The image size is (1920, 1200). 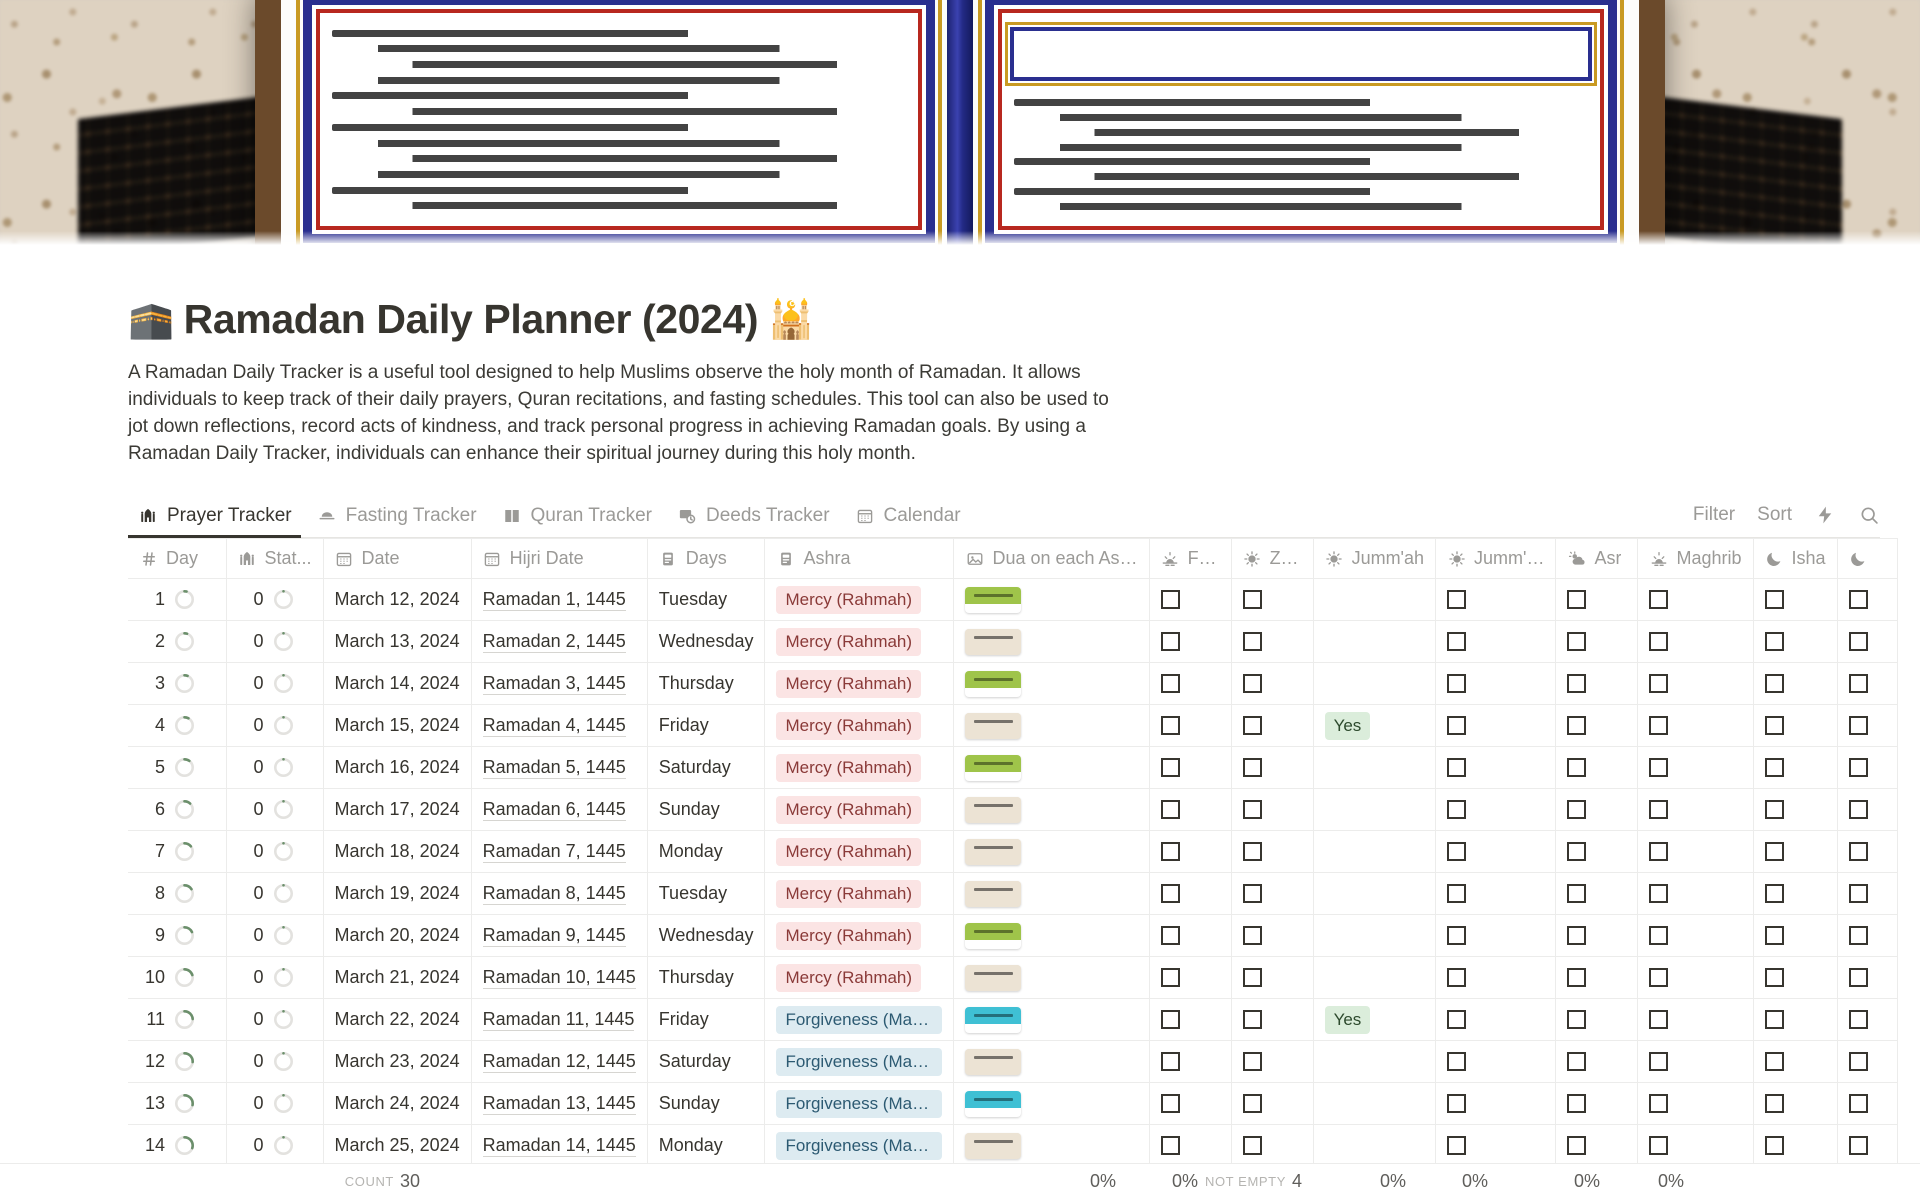 I want to click on hijri-date-link: Ramadan 8, 1445, so click(x=554, y=894).